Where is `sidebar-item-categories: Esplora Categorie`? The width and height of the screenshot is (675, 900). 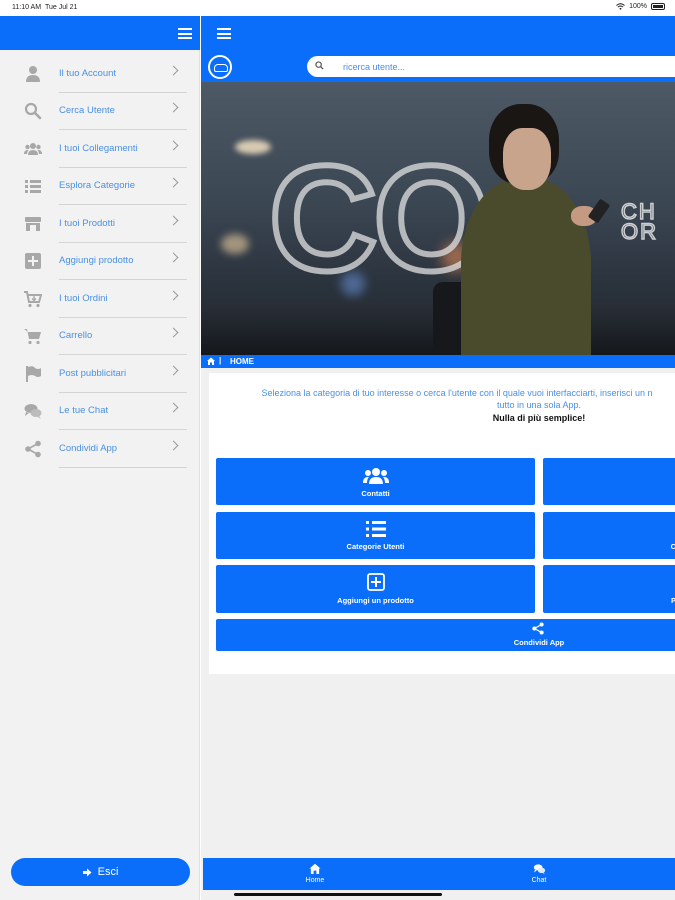 sidebar-item-categories: Esplora Categorie is located at coordinates (104, 186).